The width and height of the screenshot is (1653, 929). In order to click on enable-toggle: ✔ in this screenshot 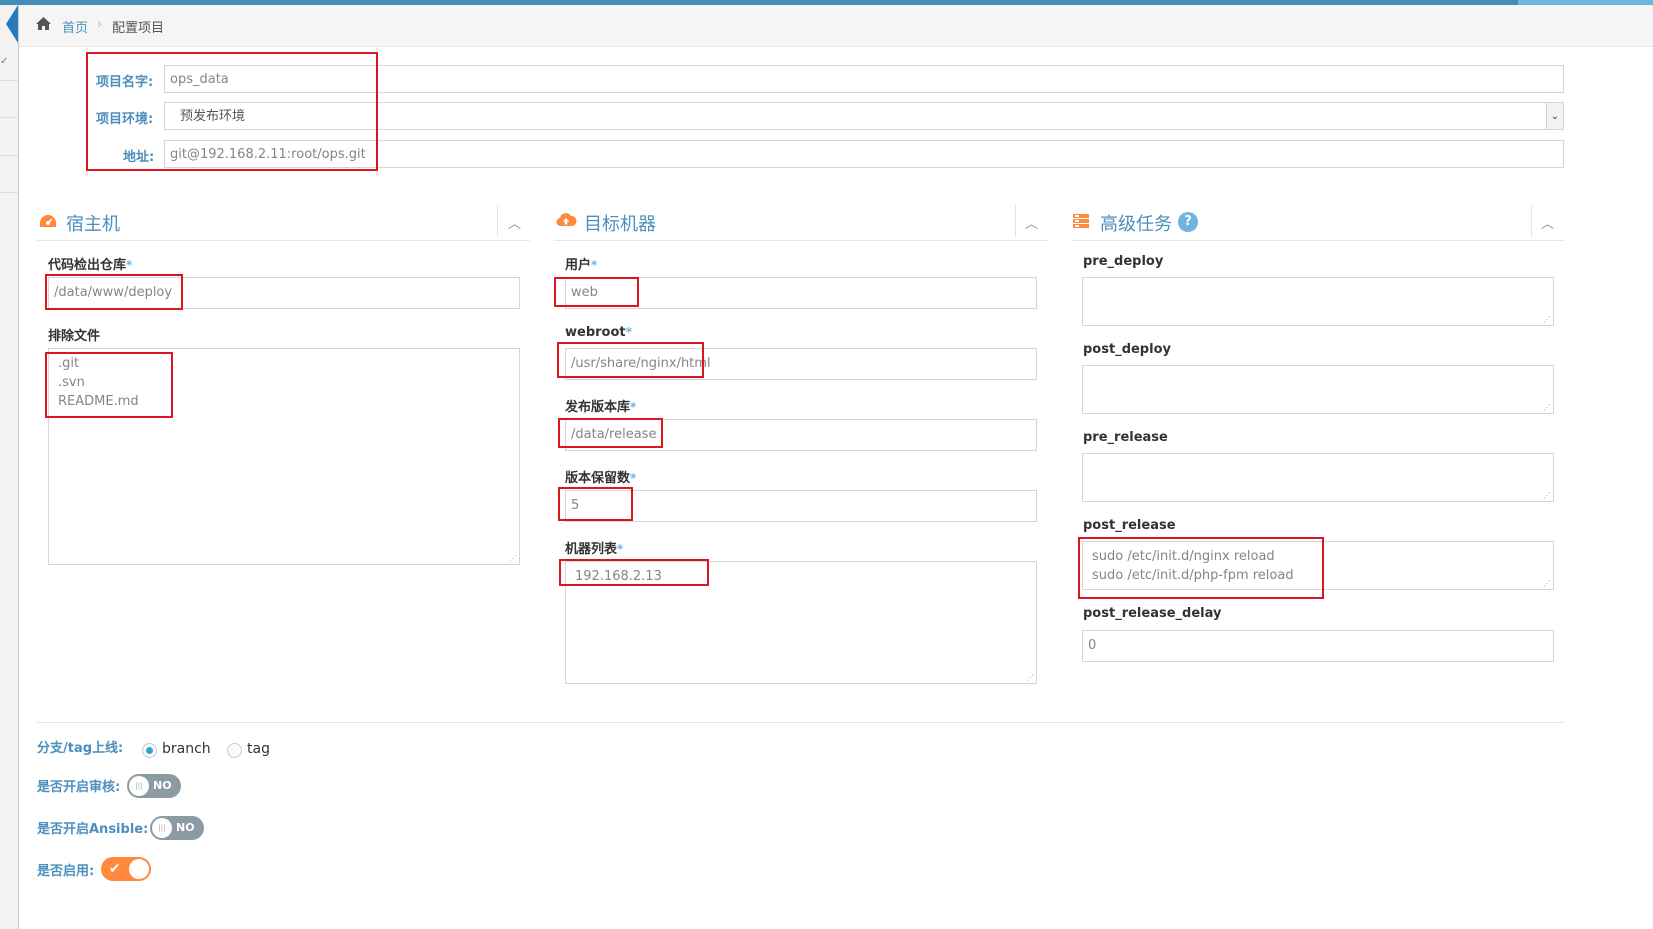, I will do `click(126, 869)`.